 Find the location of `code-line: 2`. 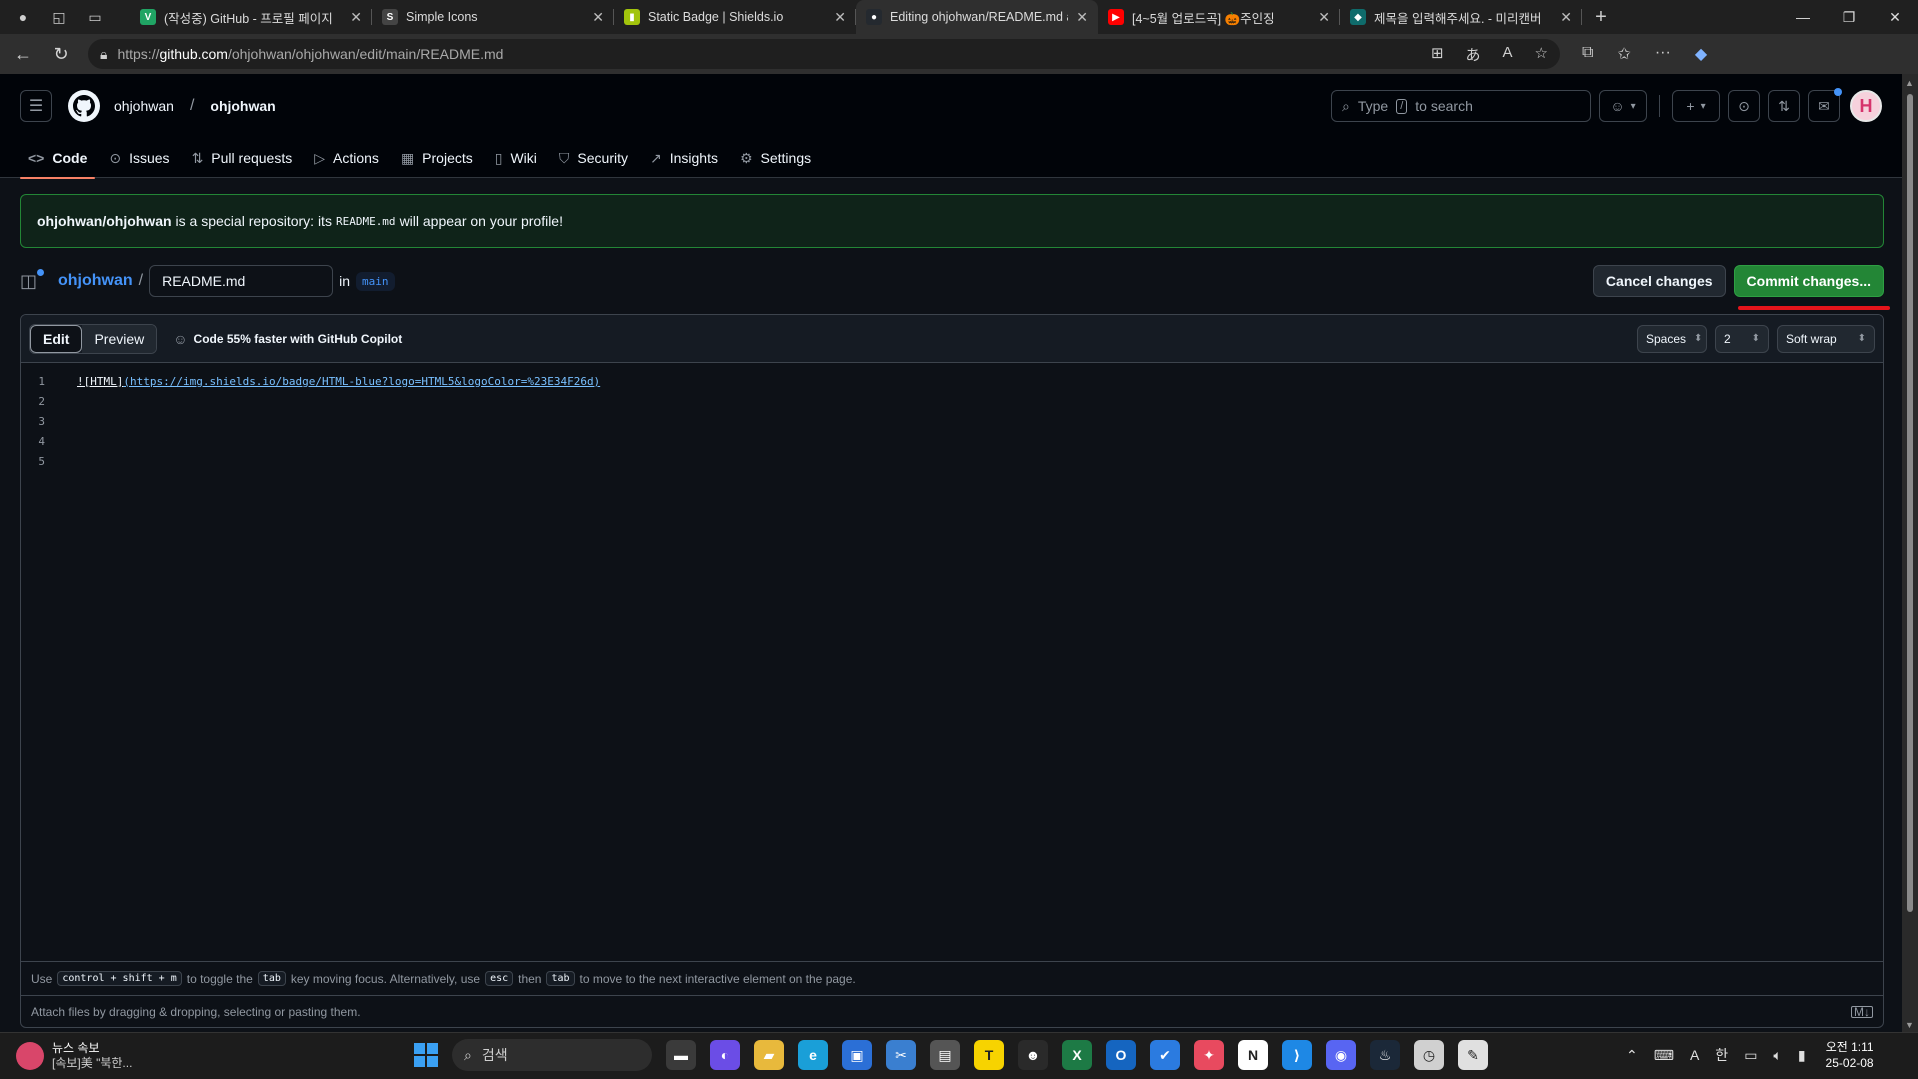

code-line: 2 is located at coordinates (952, 401).